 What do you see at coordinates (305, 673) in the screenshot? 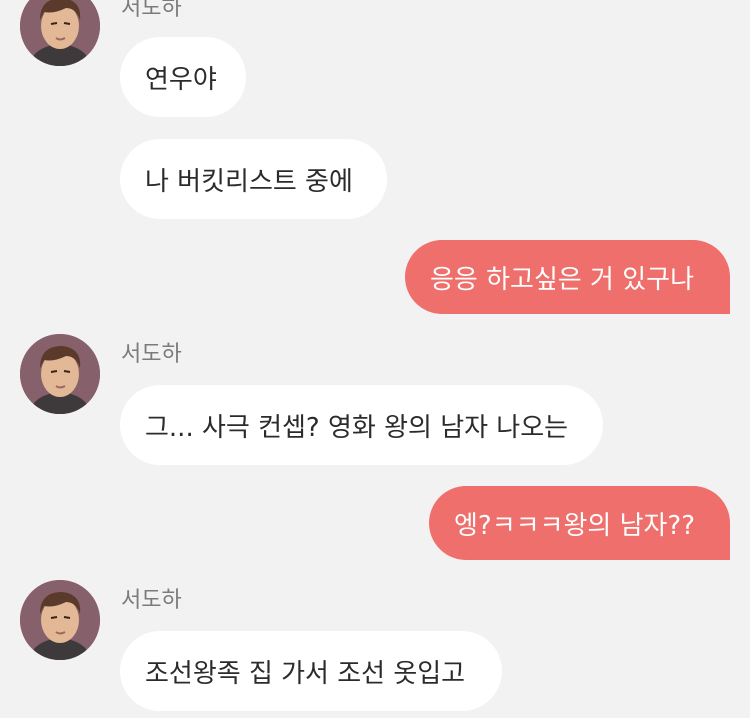
I see `message-text: 조선왕족 집 가서 조선 옷입고` at bounding box center [305, 673].